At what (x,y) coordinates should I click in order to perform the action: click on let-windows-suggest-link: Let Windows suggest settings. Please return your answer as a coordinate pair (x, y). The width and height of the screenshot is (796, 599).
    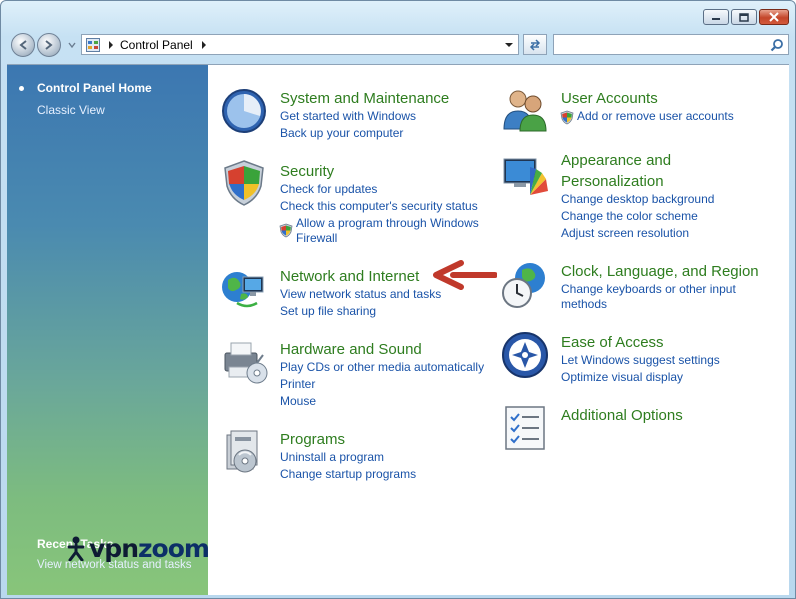
    Looking at the image, I should click on (640, 360).